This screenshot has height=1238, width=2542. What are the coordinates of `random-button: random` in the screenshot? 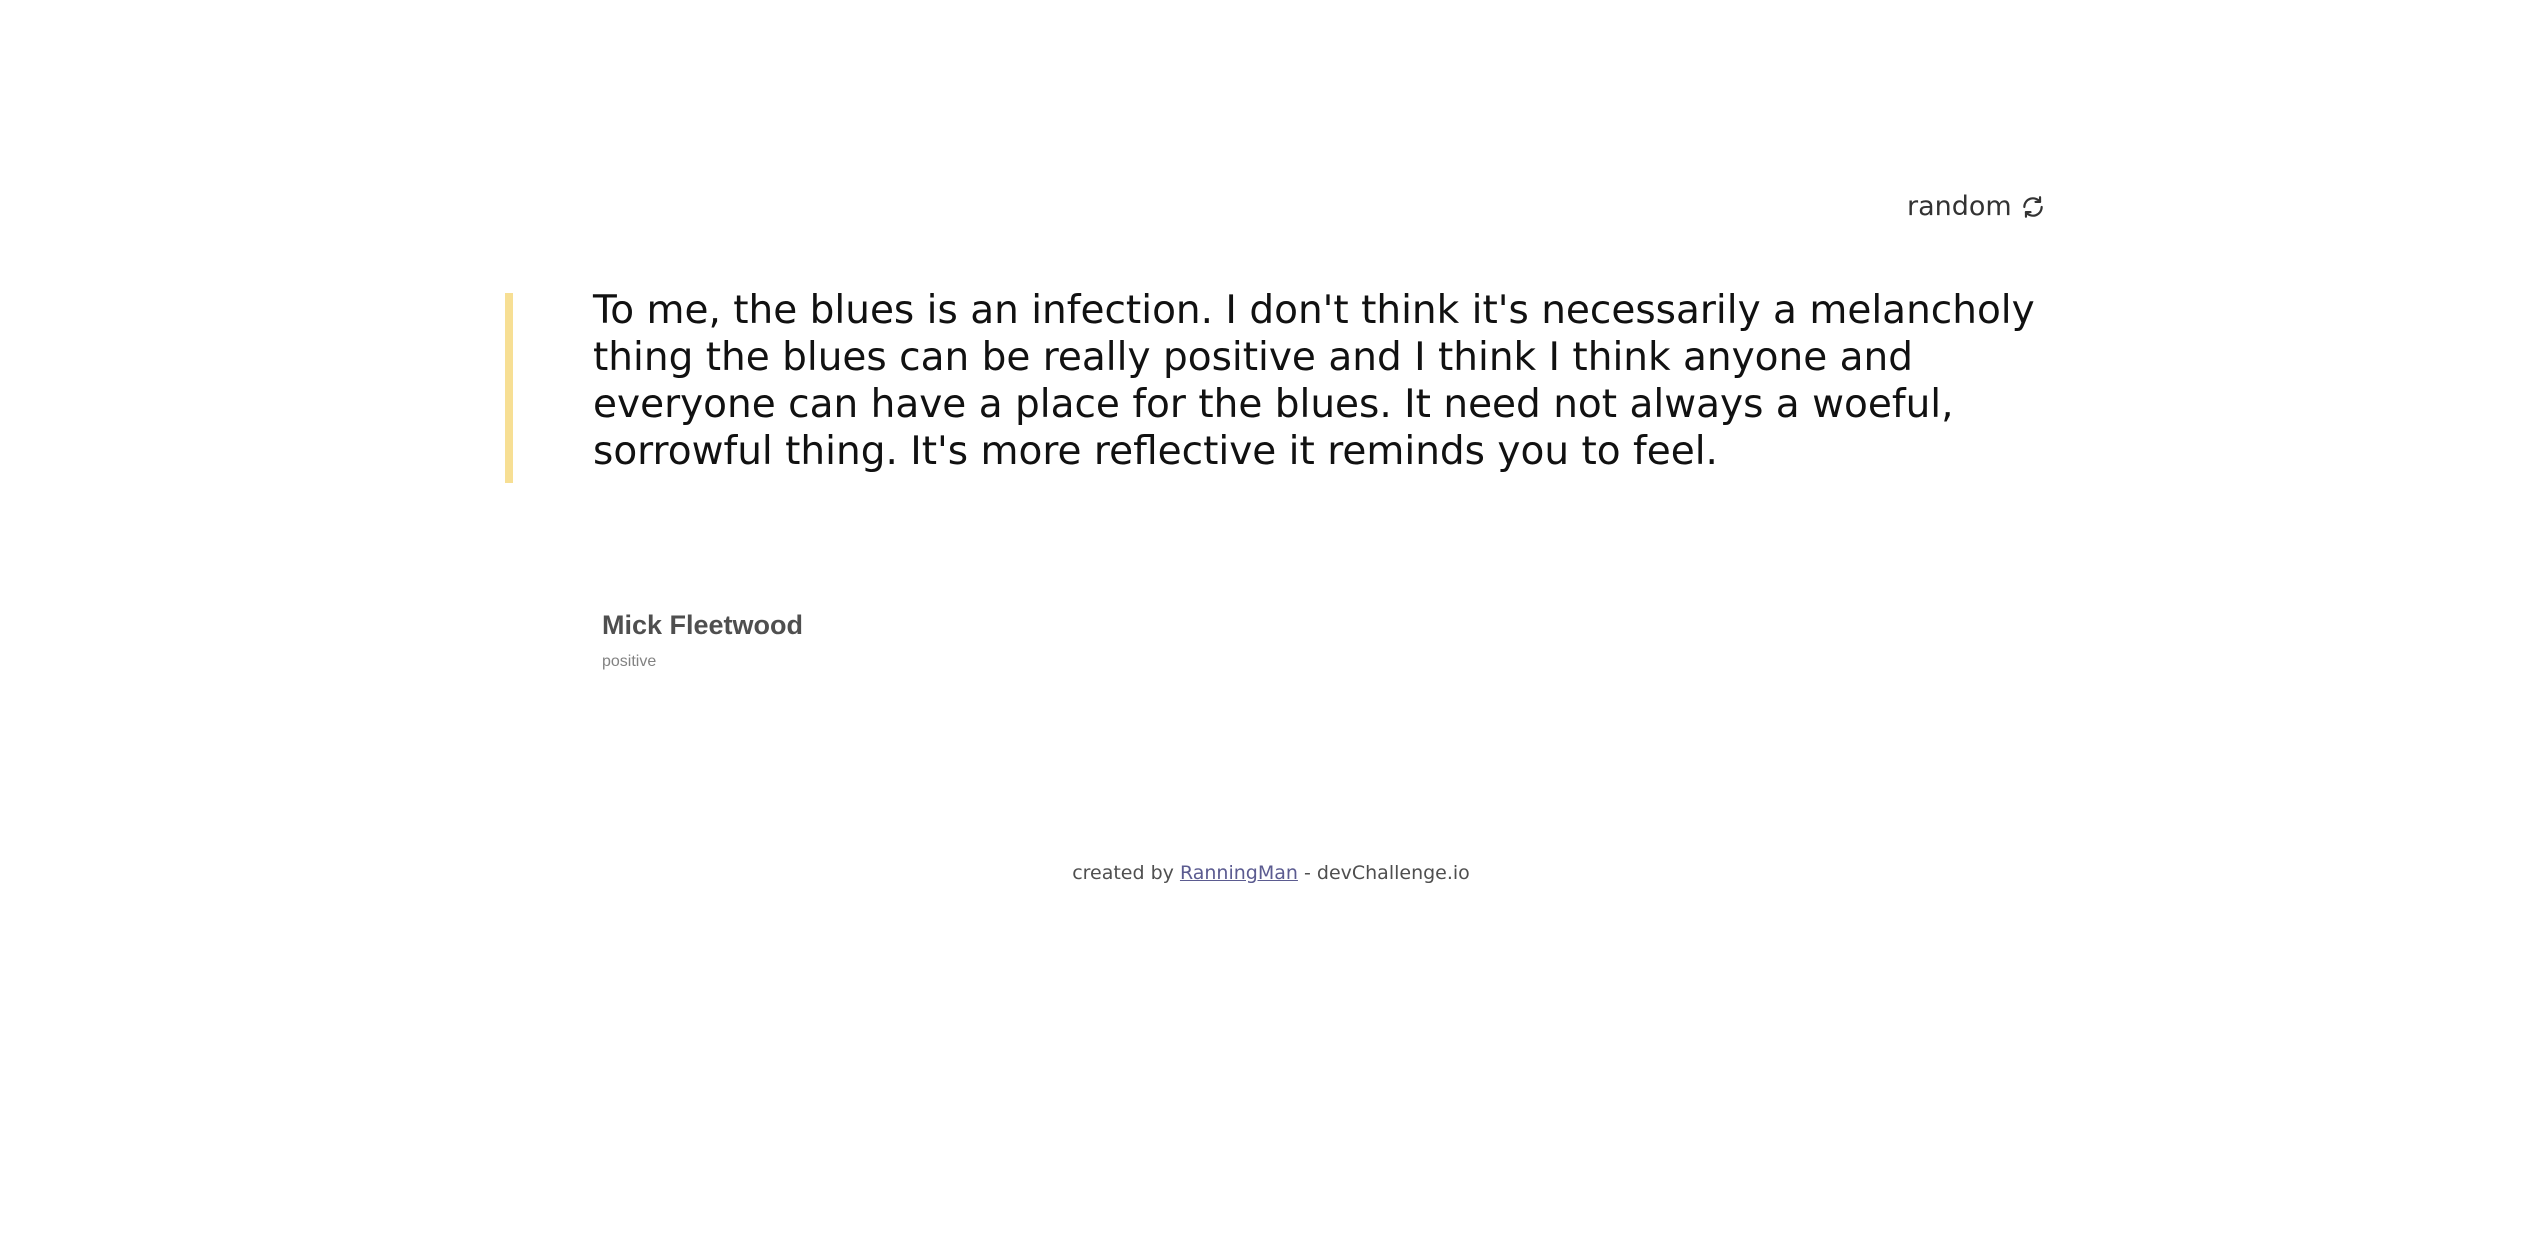 It's located at (1976, 206).